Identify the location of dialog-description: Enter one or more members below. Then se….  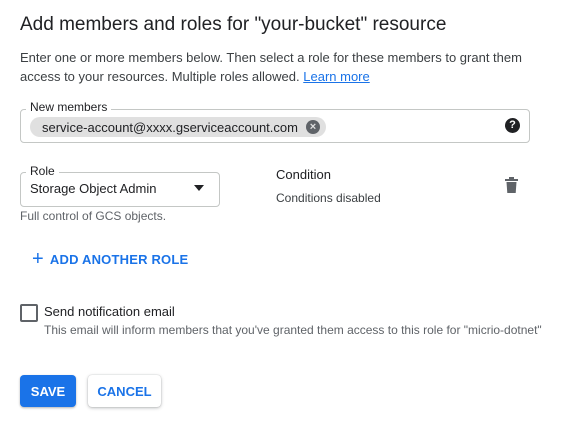
(285, 67).